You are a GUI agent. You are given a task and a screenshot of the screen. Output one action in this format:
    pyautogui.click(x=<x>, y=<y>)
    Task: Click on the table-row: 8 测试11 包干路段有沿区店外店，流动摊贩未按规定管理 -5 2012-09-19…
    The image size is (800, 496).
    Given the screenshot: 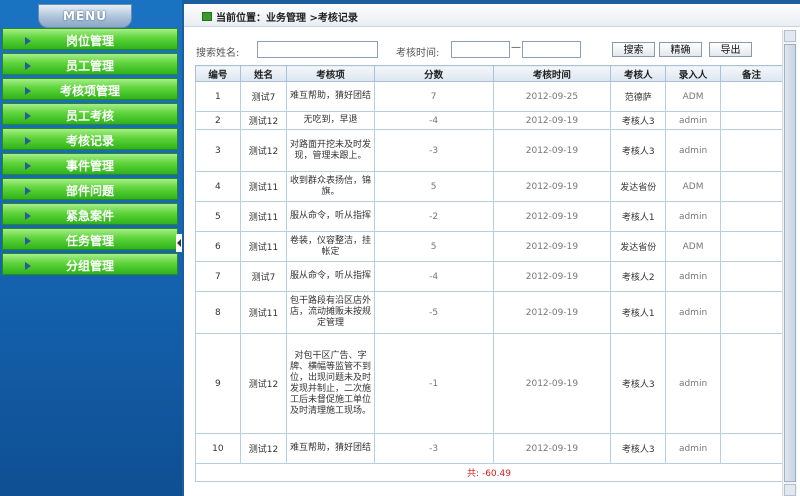 What is the action you would take?
    pyautogui.click(x=489, y=312)
    